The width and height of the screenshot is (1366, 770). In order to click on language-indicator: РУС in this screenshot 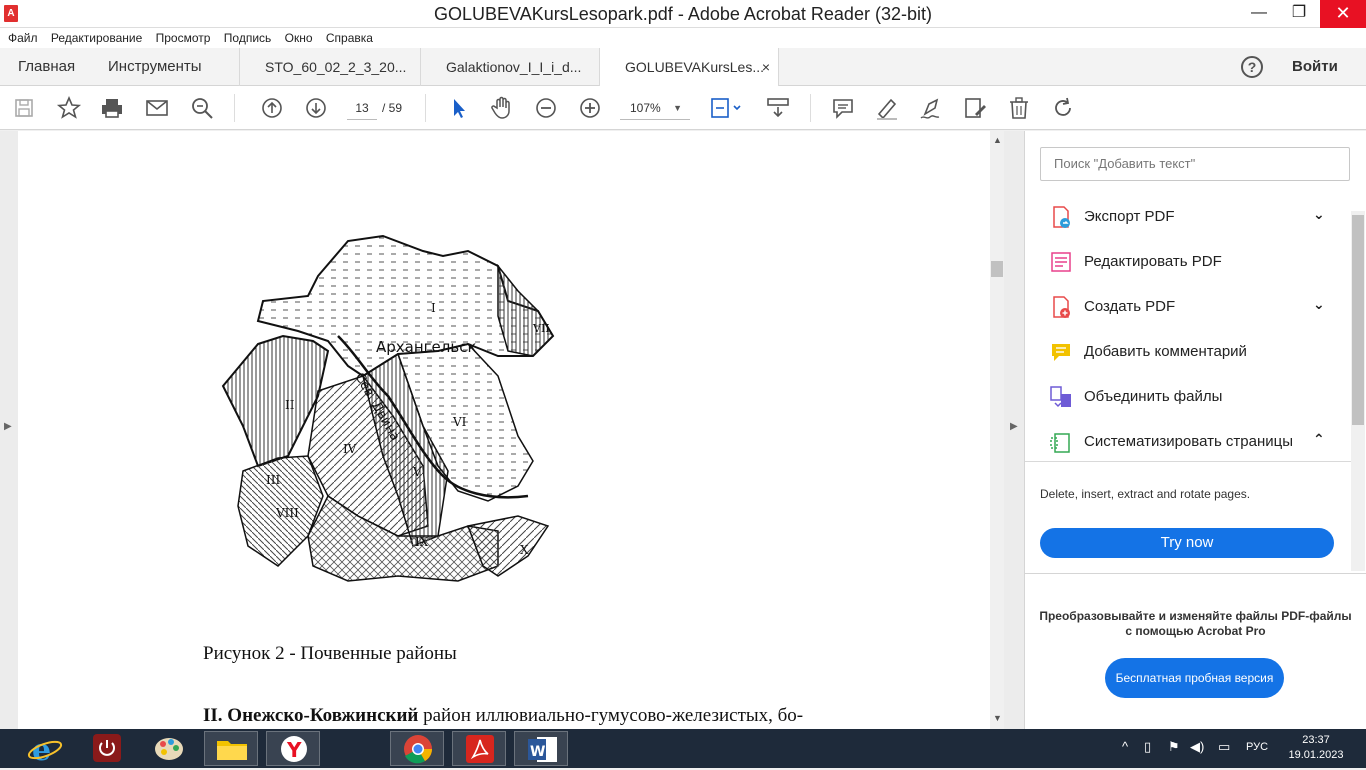, I will do `click(1257, 747)`.